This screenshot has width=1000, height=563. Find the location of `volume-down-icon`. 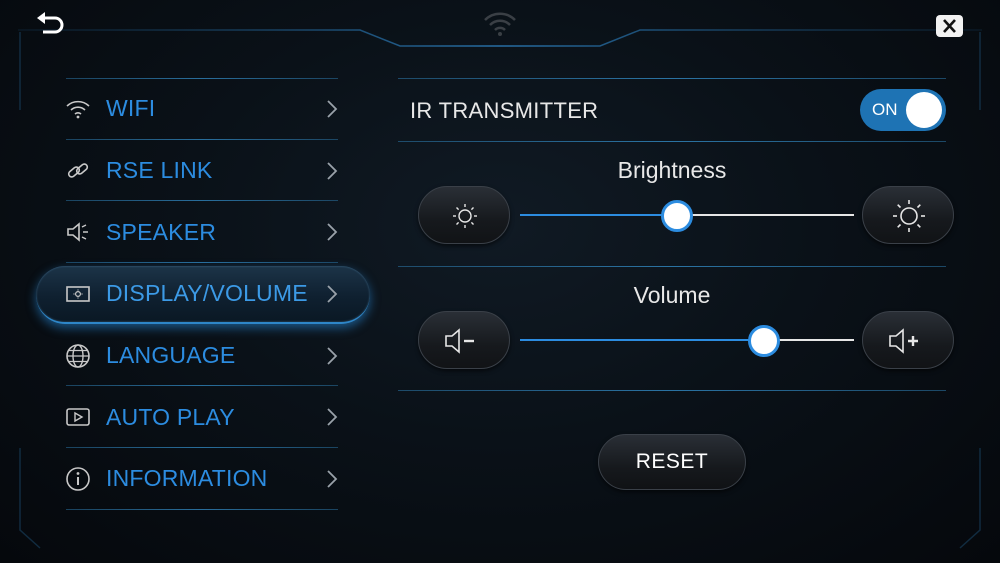

volume-down-icon is located at coordinates (459, 341).